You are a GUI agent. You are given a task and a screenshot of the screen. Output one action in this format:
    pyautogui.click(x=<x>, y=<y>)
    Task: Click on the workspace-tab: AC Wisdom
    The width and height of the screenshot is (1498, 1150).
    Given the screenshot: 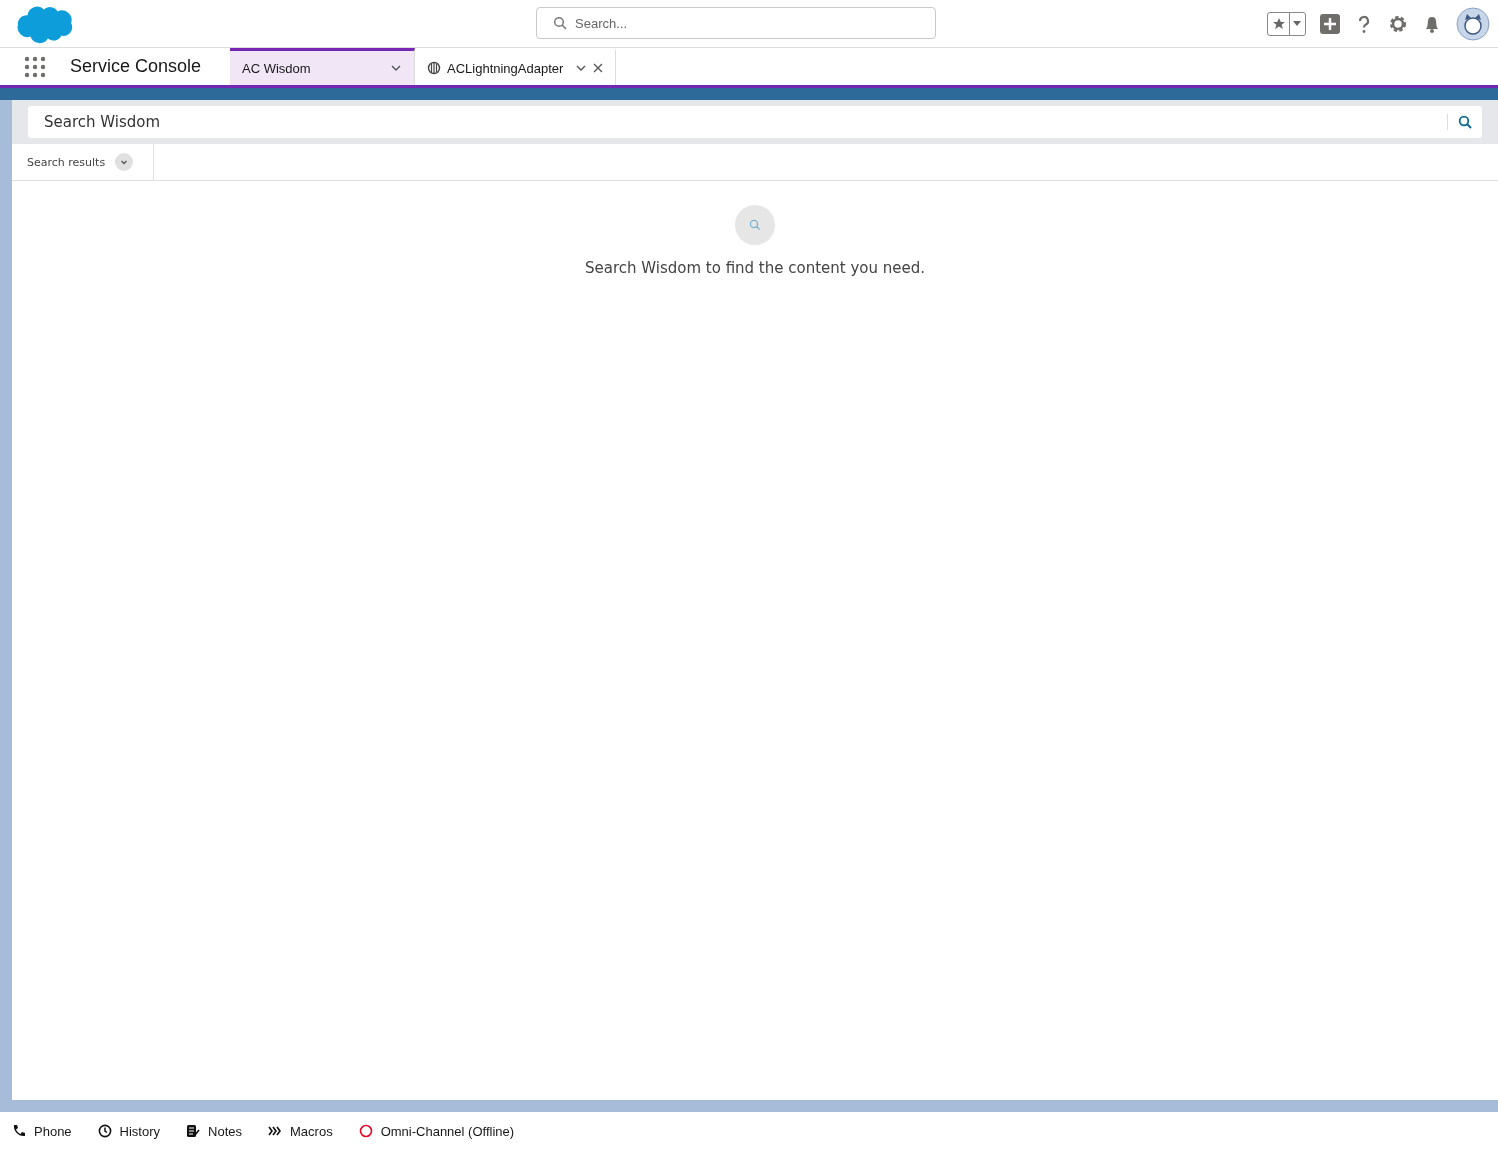 What is the action you would take?
    pyautogui.click(x=322, y=66)
    